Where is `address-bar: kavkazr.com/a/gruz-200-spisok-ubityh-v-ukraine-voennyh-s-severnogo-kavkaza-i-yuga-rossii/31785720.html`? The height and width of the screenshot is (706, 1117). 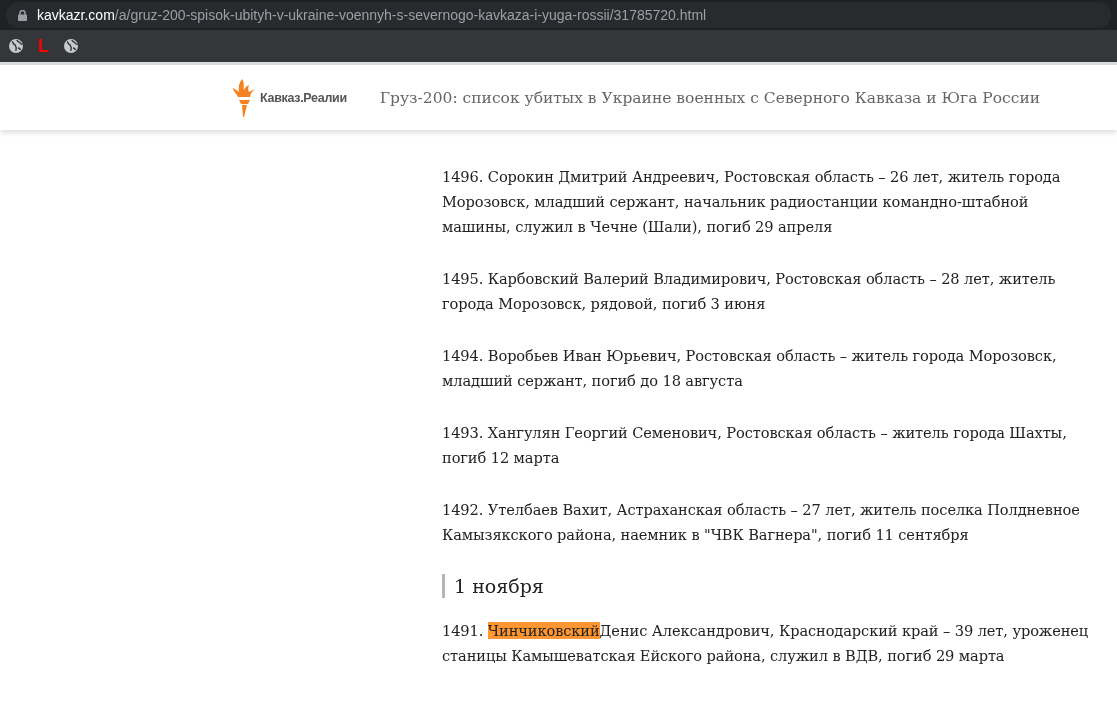 address-bar: kavkazr.com/a/gruz-200-spisok-ubityh-v-ukraine-voennyh-s-severnogo-kavkaza-i-yuga-rossii/31785720.html is located at coordinates (558, 15).